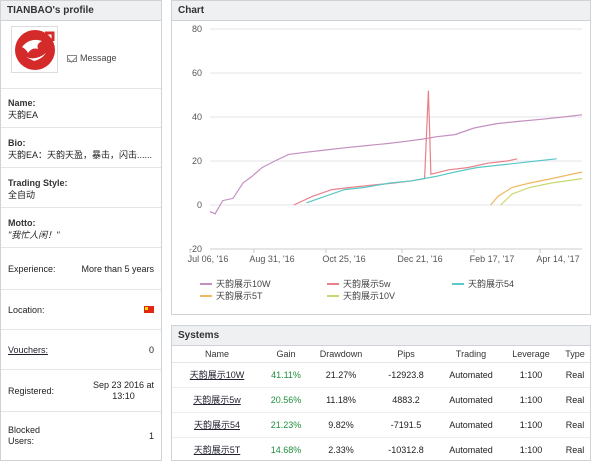  What do you see at coordinates (217, 450) in the screenshot?
I see `system-link: 天韵展示5T` at bounding box center [217, 450].